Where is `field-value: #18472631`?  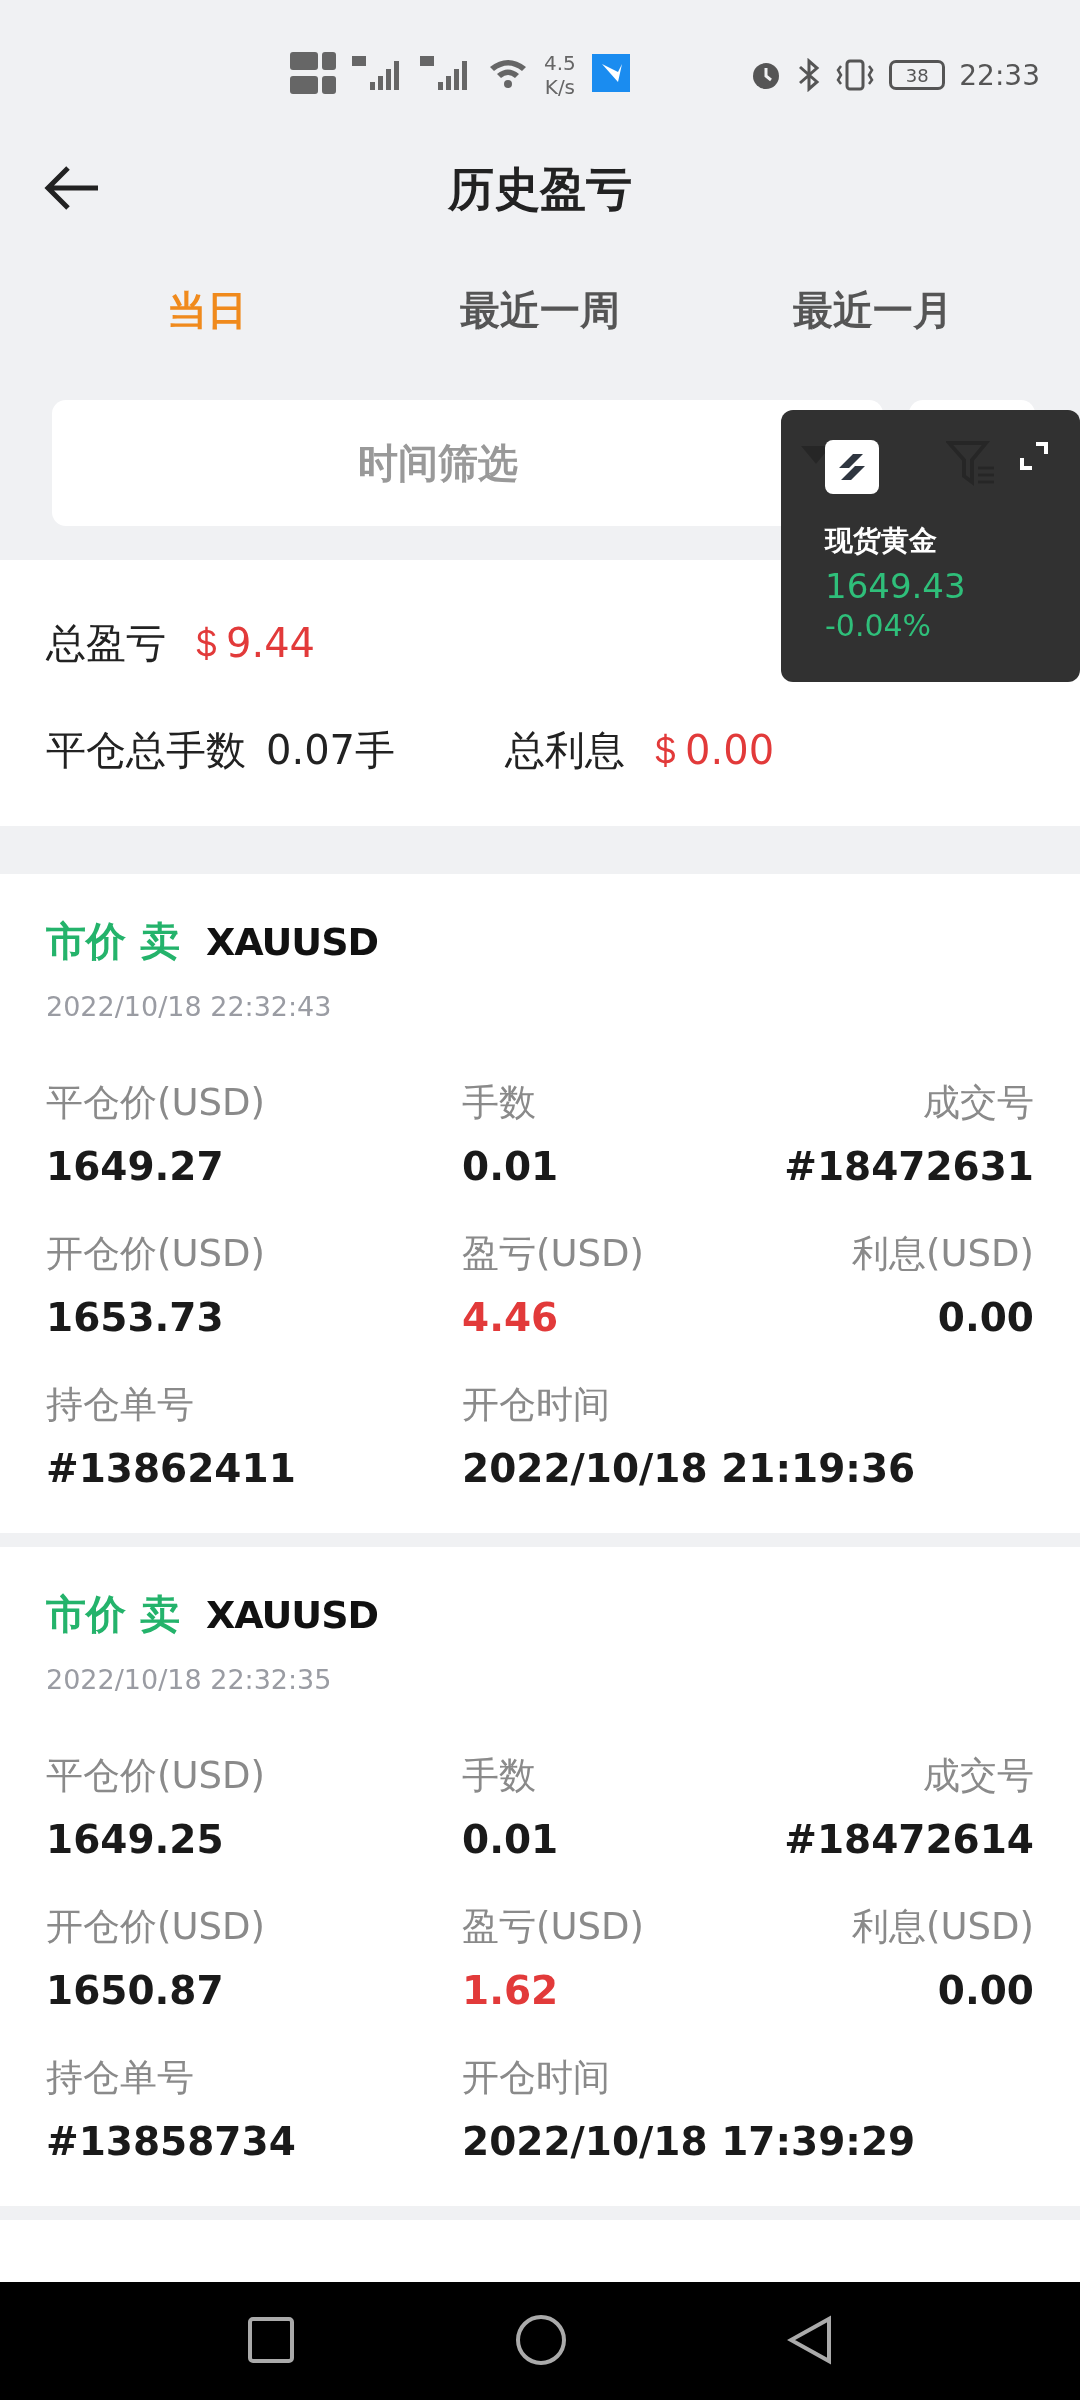 field-value: #18472631 is located at coordinates (909, 1166).